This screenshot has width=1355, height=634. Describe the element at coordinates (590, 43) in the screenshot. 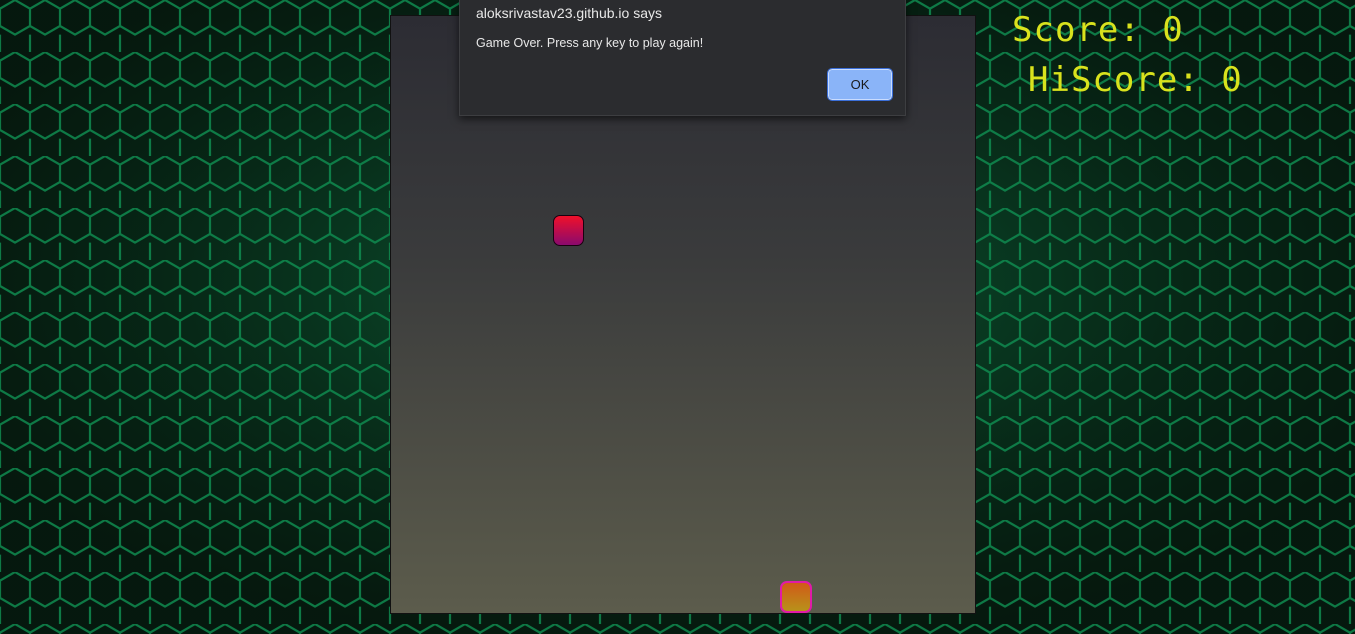

I see `dialog-message: Game Over. Press any key to play again!` at that location.